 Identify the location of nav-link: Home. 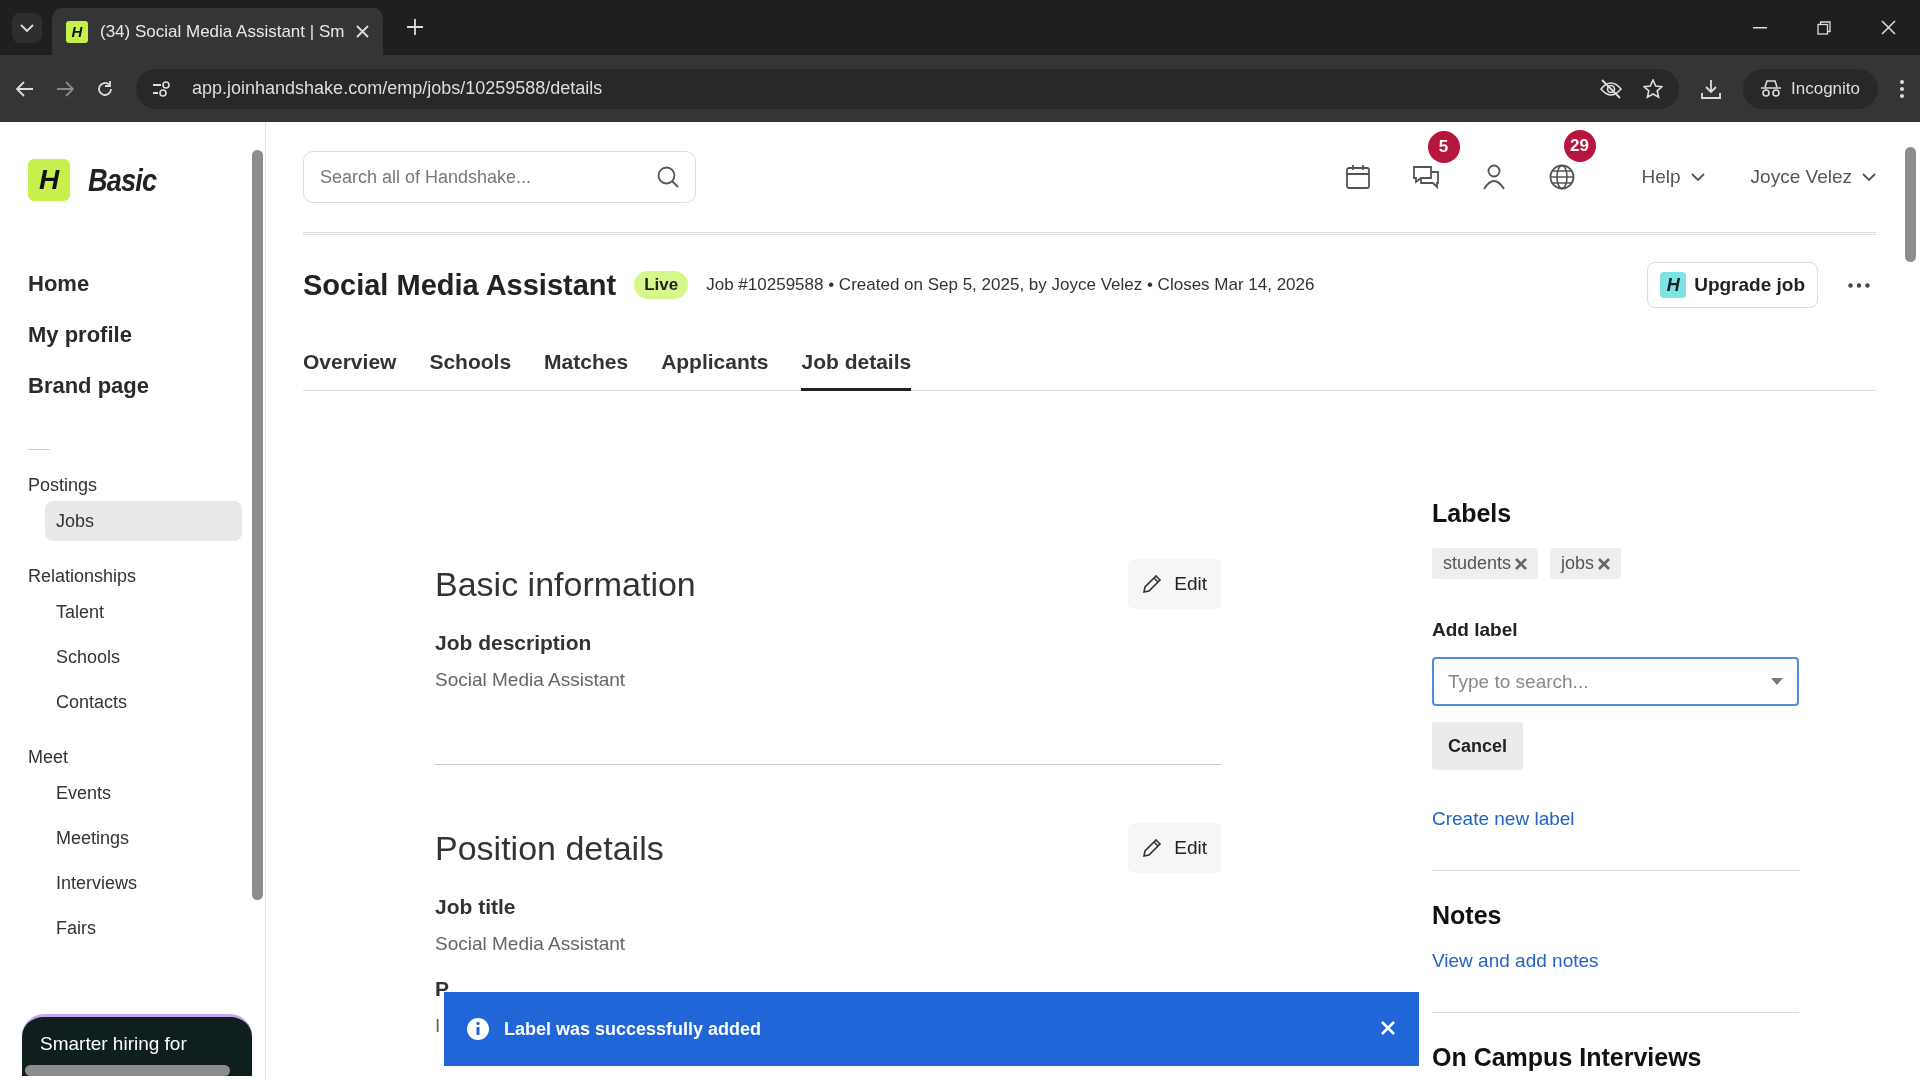
(146, 283).